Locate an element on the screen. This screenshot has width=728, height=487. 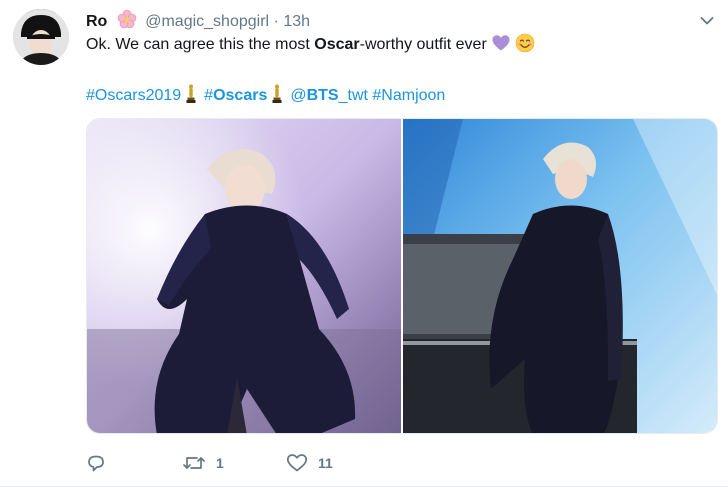
tweet-text-part: Ok. We can agree this the most is located at coordinates (200, 44).